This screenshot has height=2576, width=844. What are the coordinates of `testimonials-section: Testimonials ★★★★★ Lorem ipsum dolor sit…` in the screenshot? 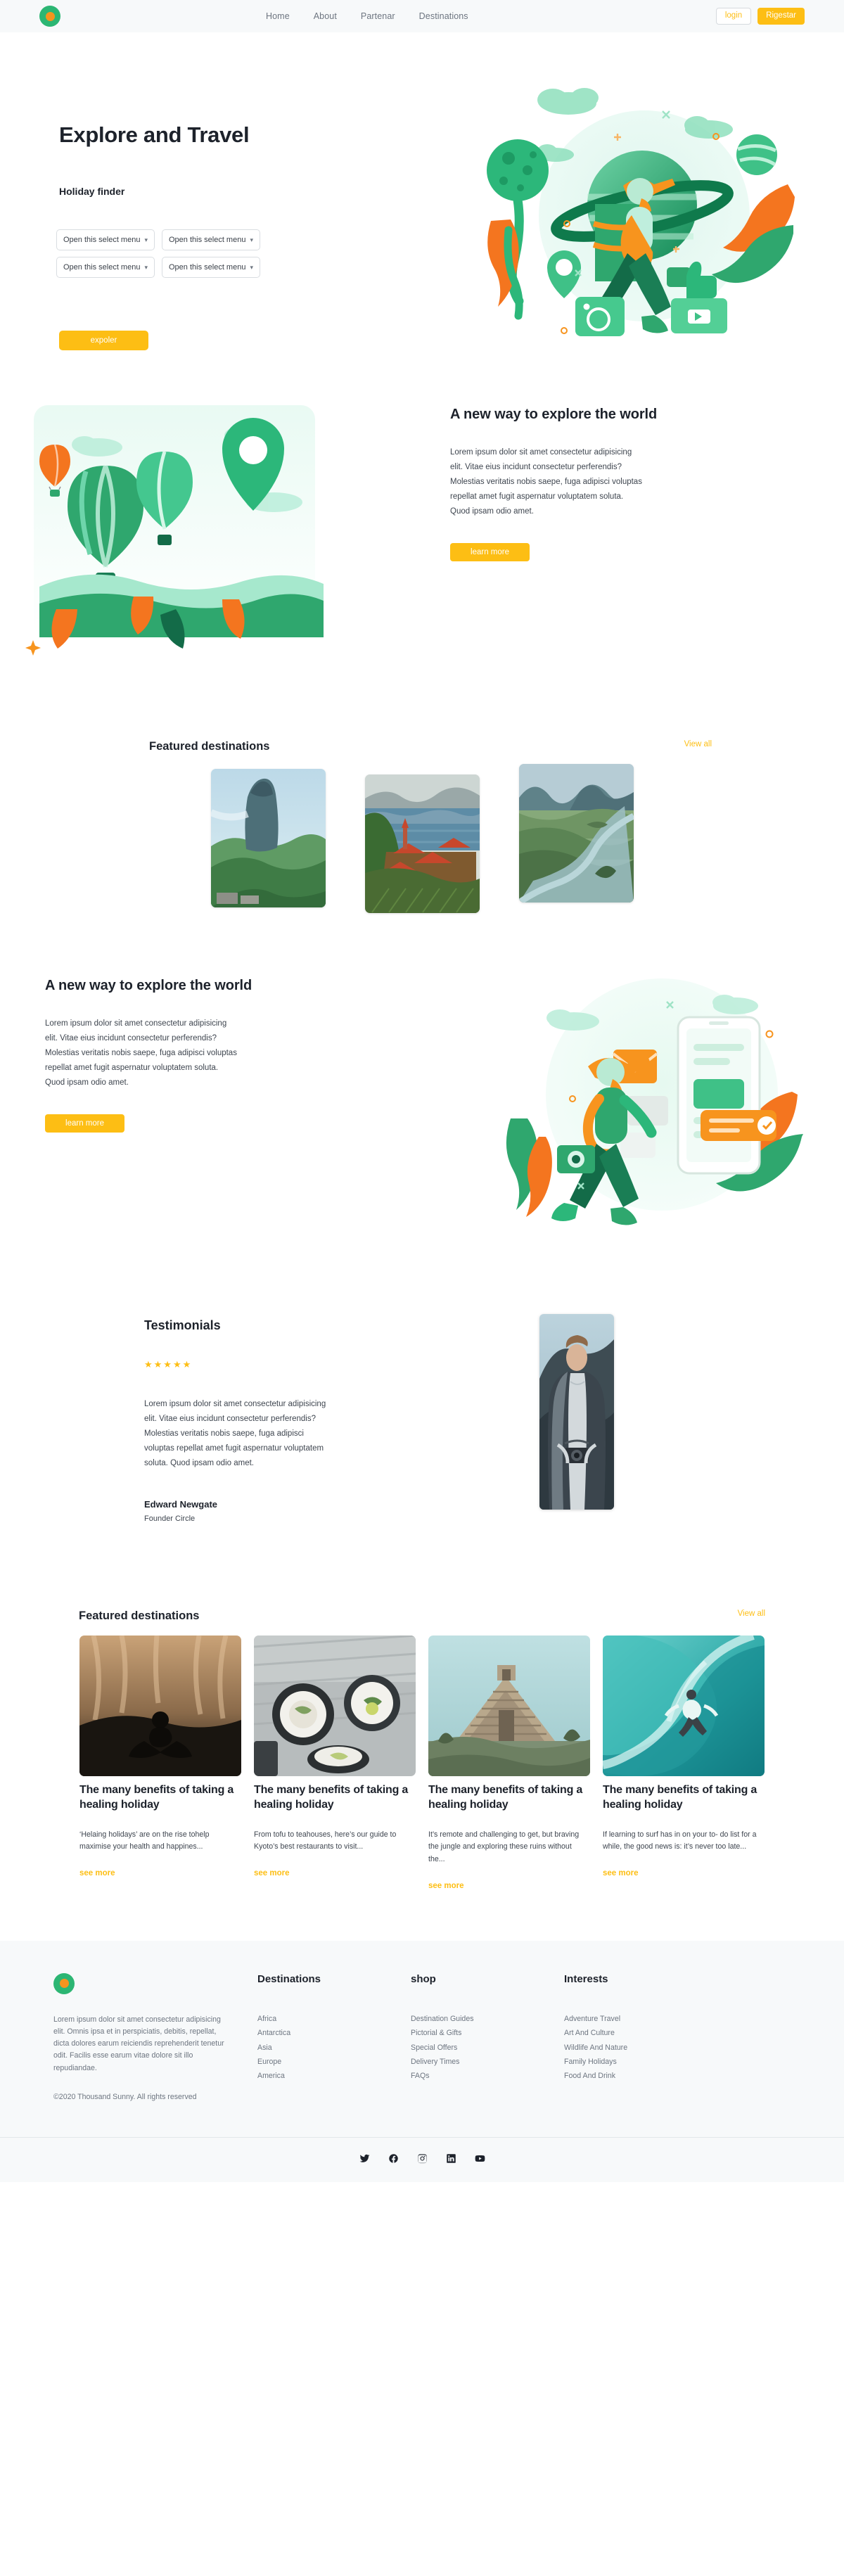 It's located at (422, 1442).